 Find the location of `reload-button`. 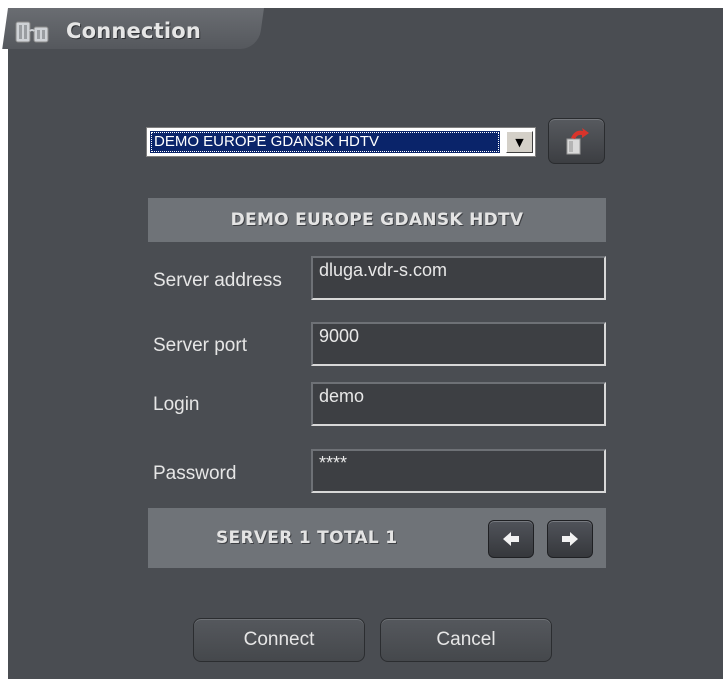

reload-button is located at coordinates (576, 141).